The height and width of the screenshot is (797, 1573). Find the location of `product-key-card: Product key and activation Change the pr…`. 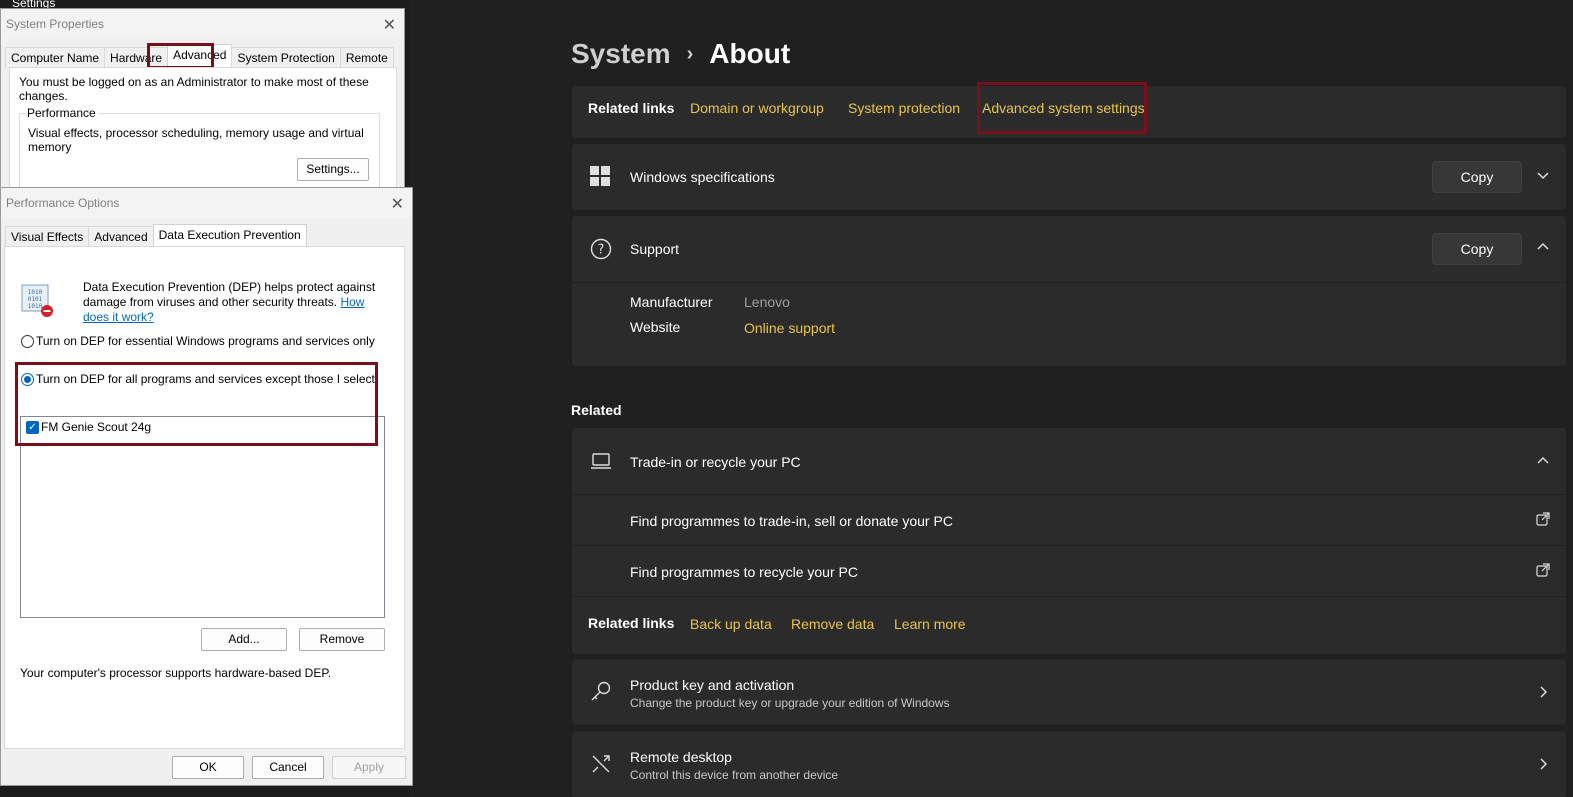

product-key-card: Product key and activation Change the pr… is located at coordinates (1069, 692).